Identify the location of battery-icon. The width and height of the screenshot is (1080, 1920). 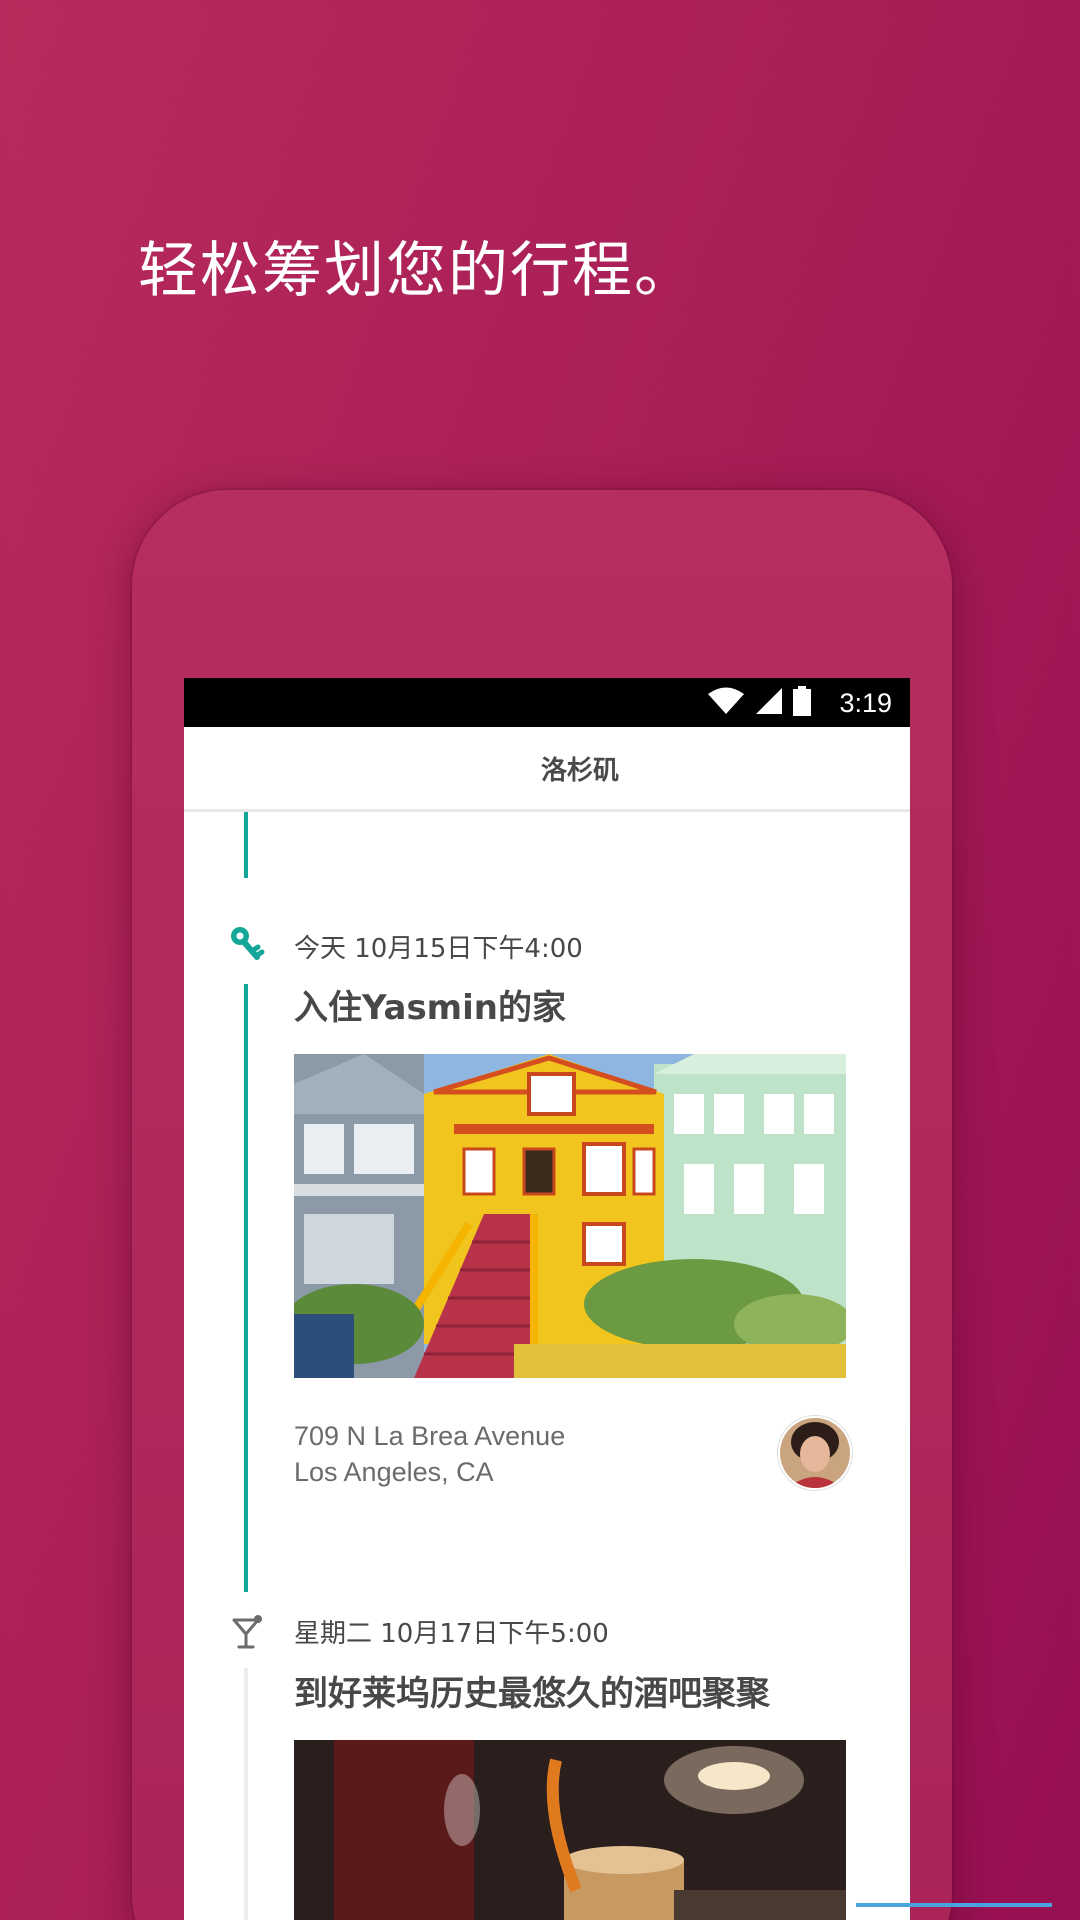
(802, 703).